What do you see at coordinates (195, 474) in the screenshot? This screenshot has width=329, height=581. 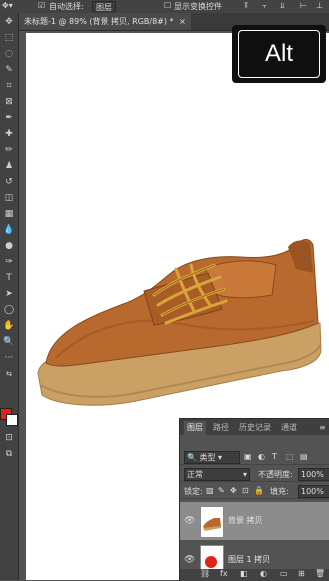 I see `blend-mode-value: 正常` at bounding box center [195, 474].